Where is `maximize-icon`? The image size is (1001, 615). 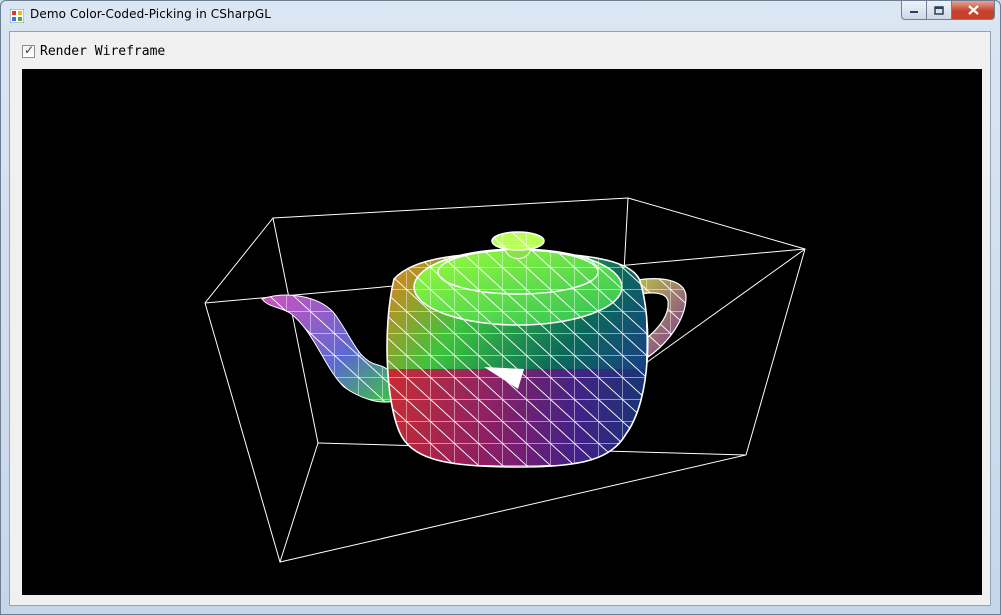 maximize-icon is located at coordinates (939, 10).